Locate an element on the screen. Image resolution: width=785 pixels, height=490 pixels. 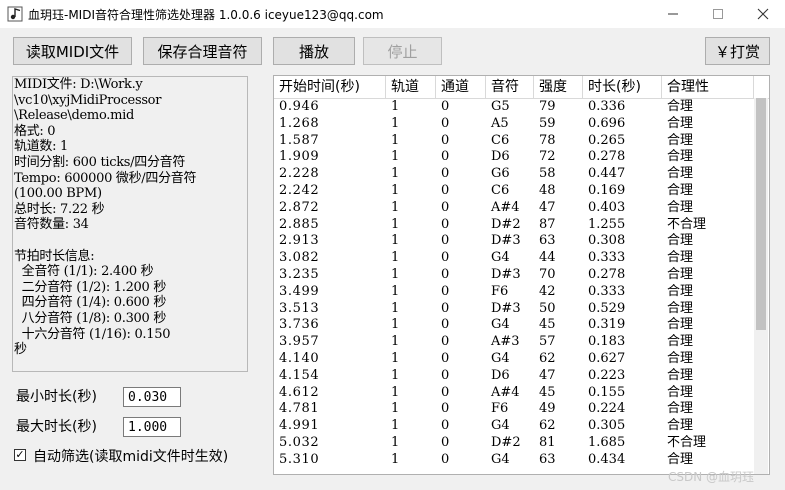
table-row: 3.957 1 0 A#3 57 0.183 合理 is located at coordinates (514, 342).